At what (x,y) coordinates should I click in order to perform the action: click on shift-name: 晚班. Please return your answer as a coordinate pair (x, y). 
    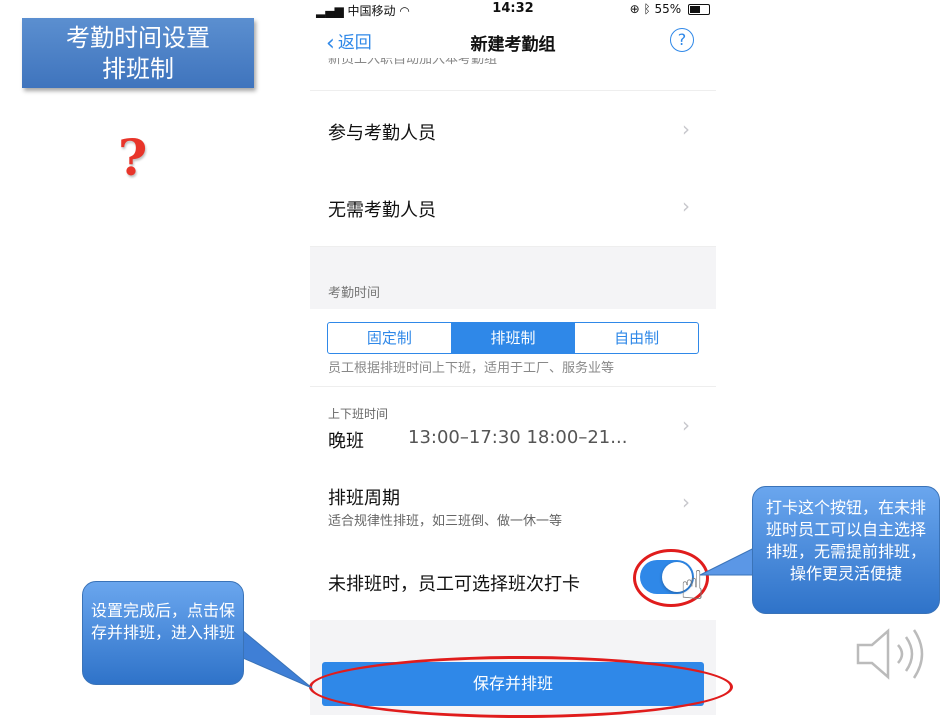
    Looking at the image, I should click on (346, 441).